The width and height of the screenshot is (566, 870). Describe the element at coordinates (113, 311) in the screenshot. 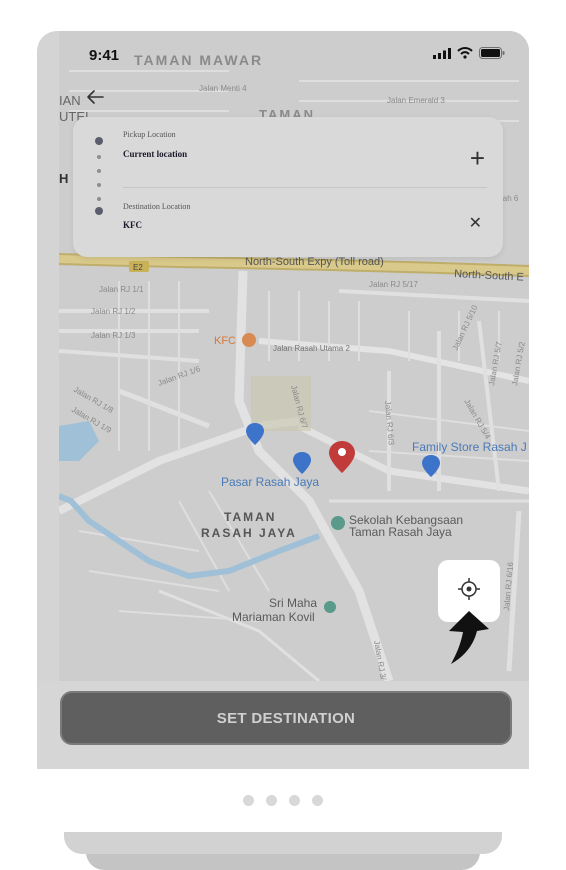

I see `svg-text: Jalan RJ 1/2` at that location.